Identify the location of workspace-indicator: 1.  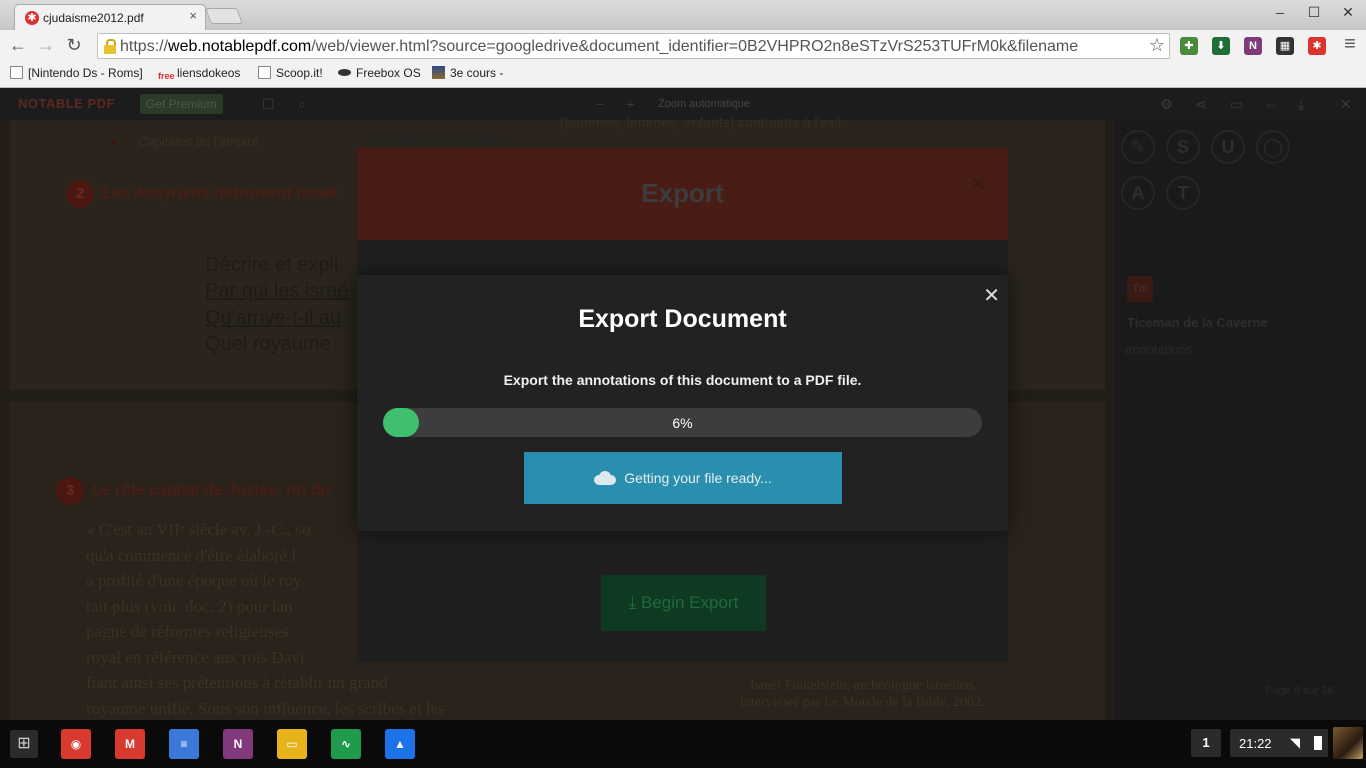
(1206, 743).